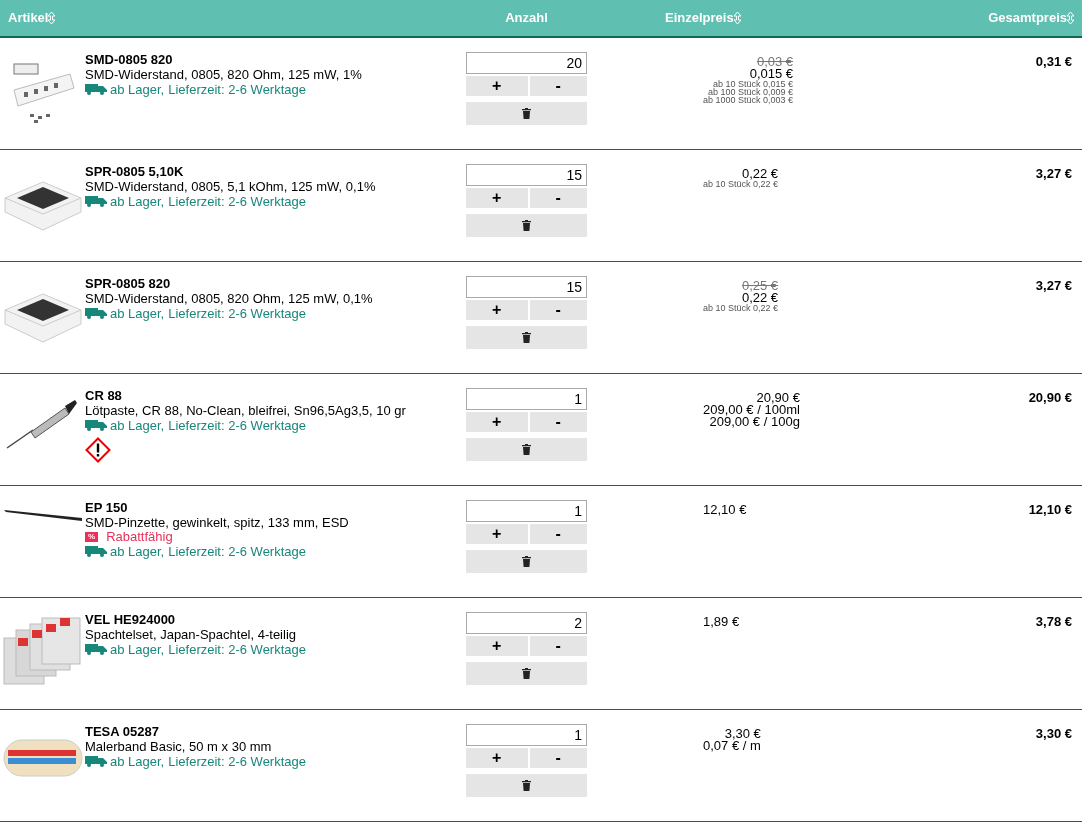 The height and width of the screenshot is (827, 1082). What do you see at coordinates (732, 746) in the screenshot?
I see `unit-price: 0,07 € / m` at bounding box center [732, 746].